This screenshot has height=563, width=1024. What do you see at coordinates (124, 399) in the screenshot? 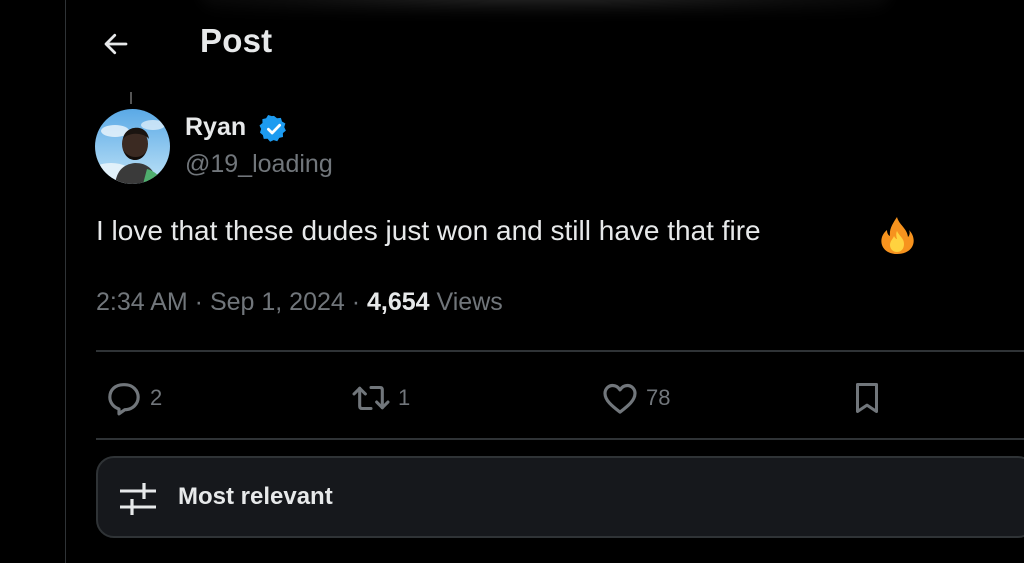
I see `reply-icon` at bounding box center [124, 399].